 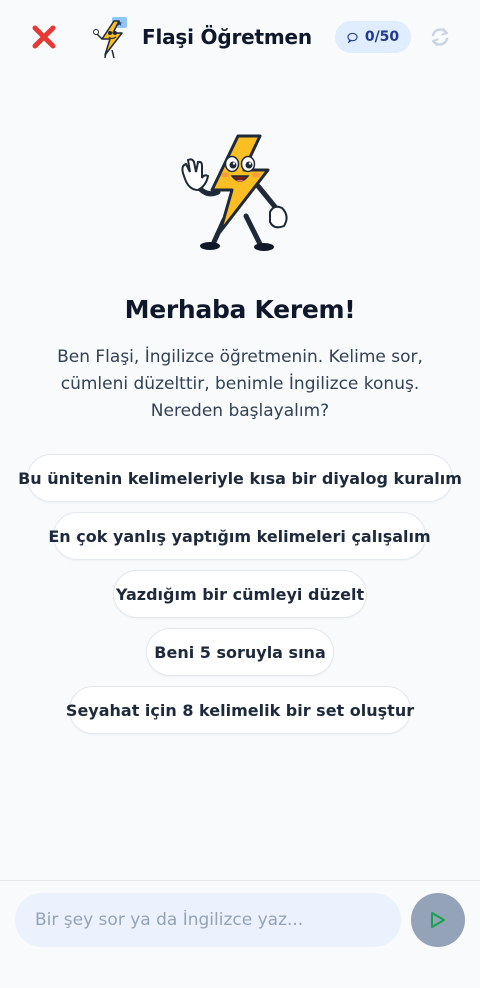 I want to click on message-counter-badge: 0/50, so click(x=373, y=37).